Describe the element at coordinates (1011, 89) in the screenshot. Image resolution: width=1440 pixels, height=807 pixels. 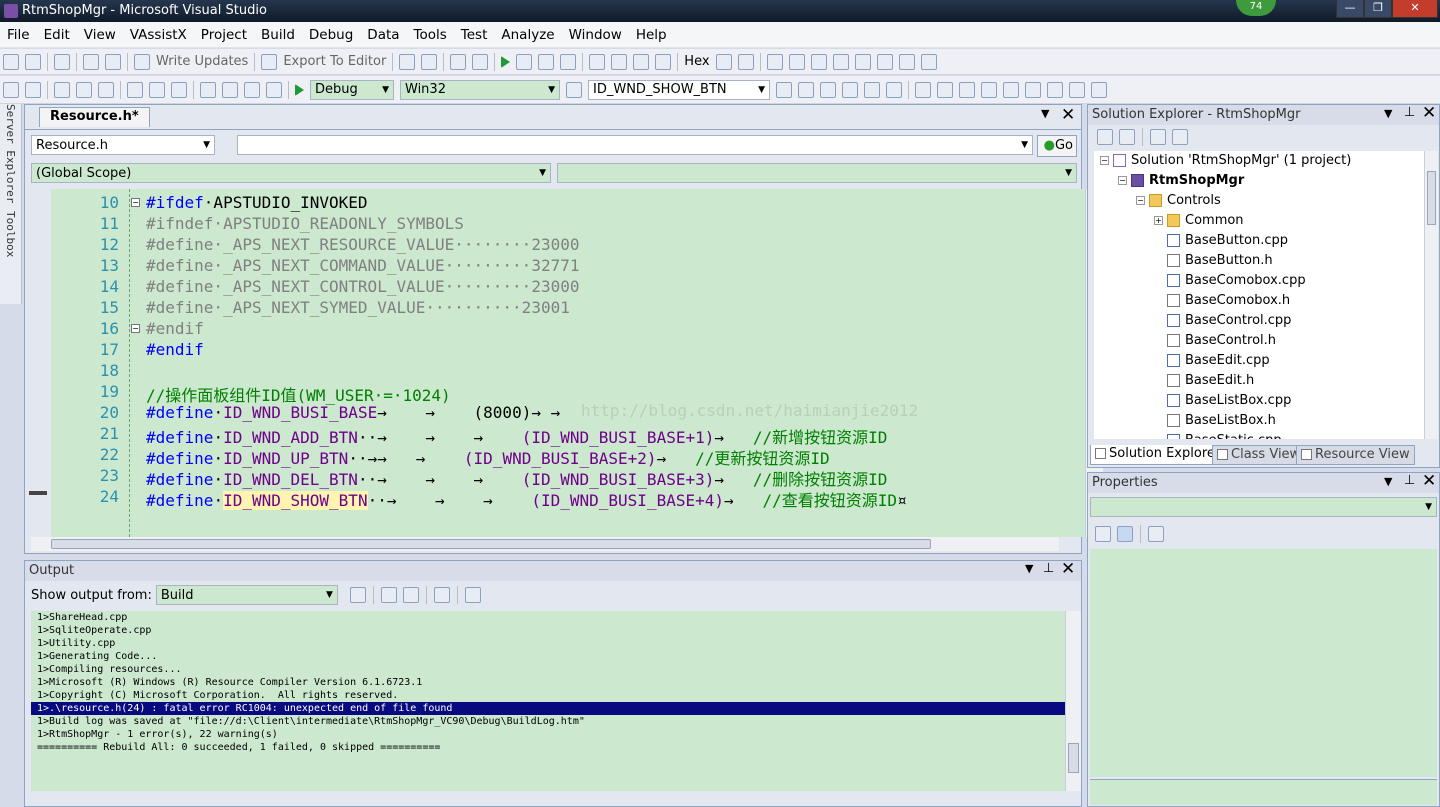
I see `comment-icon` at that location.